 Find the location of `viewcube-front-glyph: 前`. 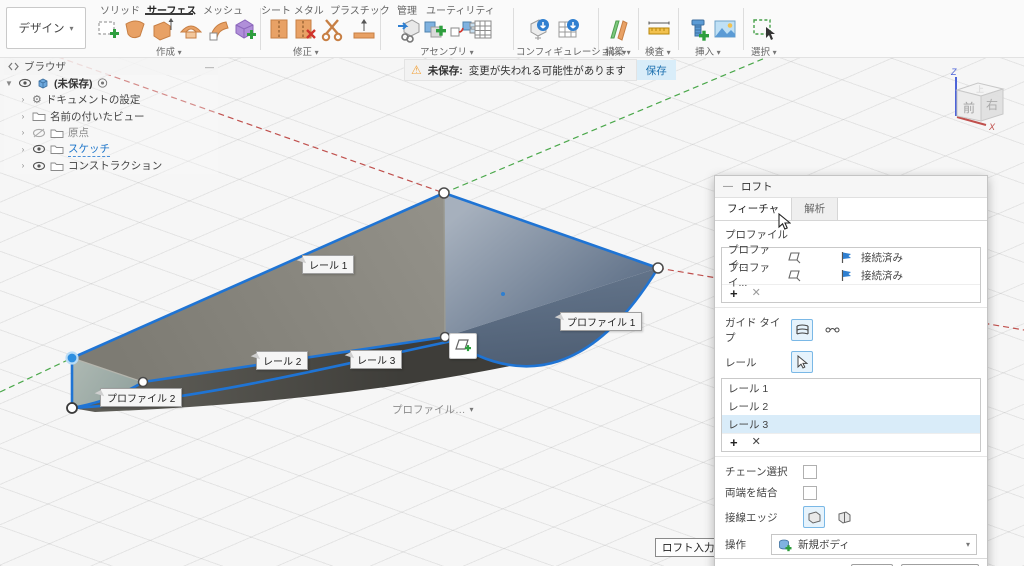

viewcube-front-glyph: 前 is located at coordinates (969, 107).